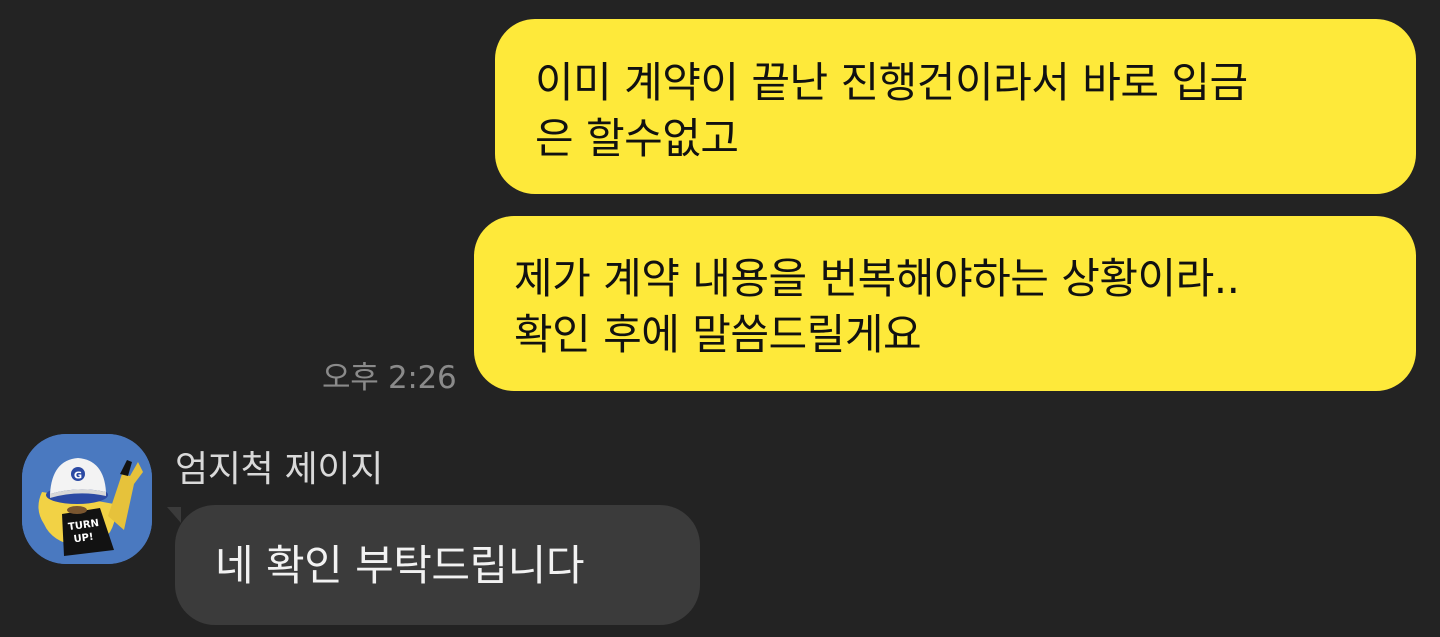 The height and width of the screenshot is (637, 1440). Describe the element at coordinates (174, 515) in the screenshot. I see `incoming-bubble-tail` at that location.